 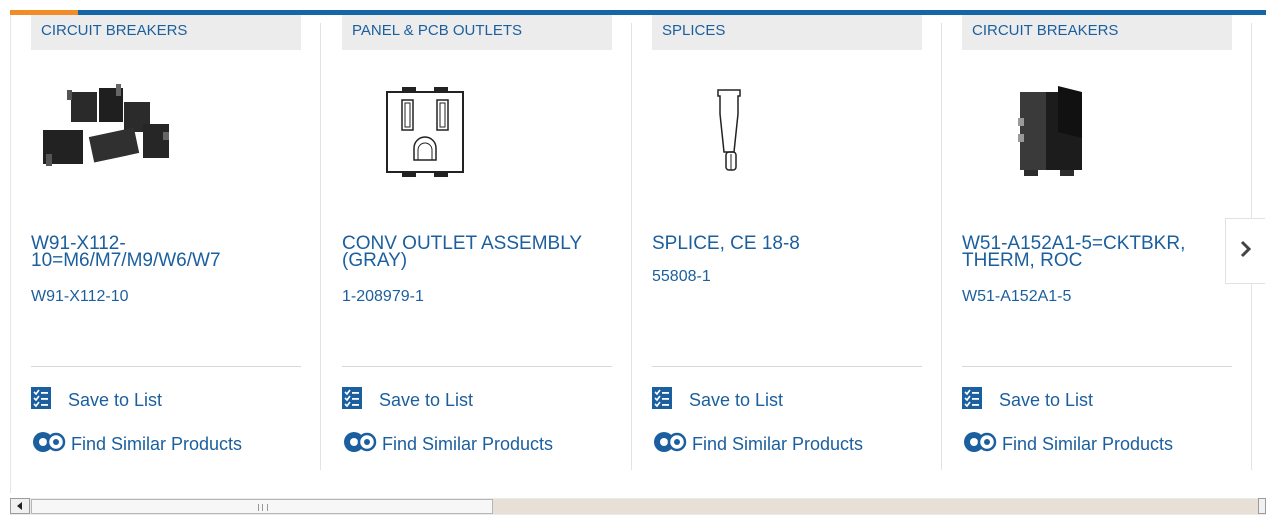 What do you see at coordinates (1016, 297) in the screenshot?
I see `product-part-number: W51-A152A1-5` at bounding box center [1016, 297].